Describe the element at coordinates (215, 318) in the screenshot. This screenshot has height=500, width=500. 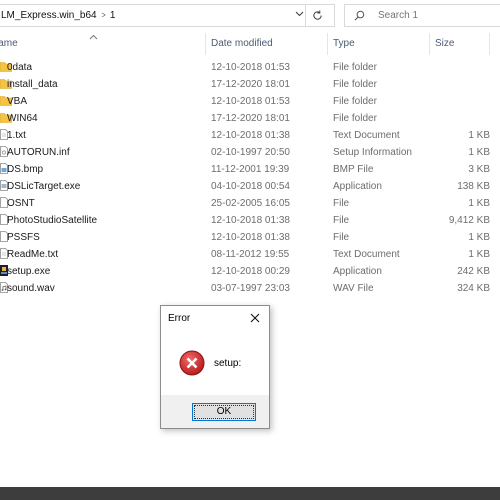
I see `dialog-title-bar: Error` at that location.